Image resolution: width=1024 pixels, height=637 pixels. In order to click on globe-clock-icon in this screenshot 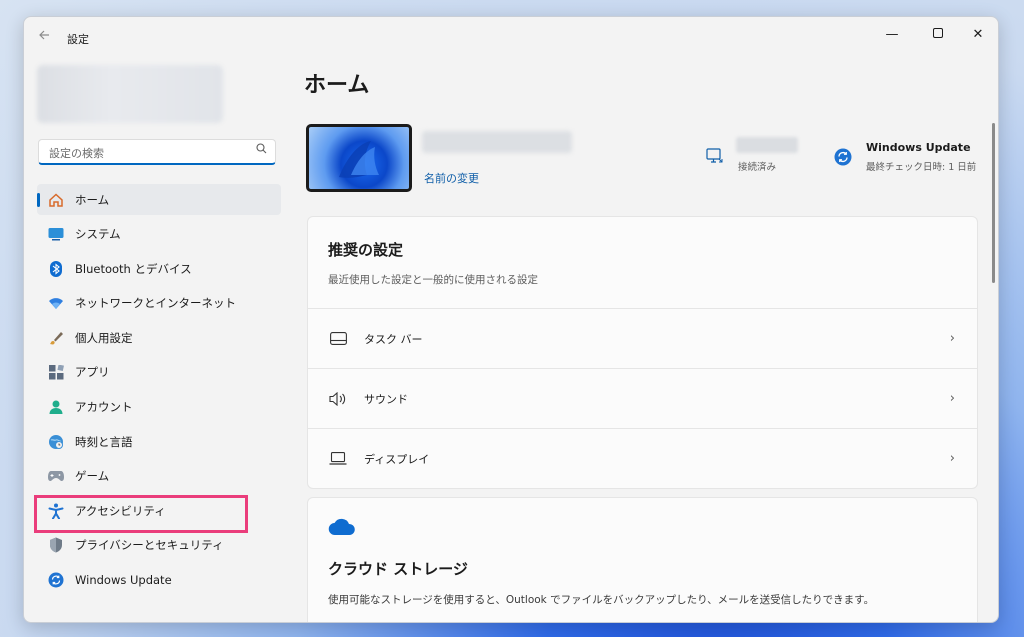, I will do `click(56, 442)`.